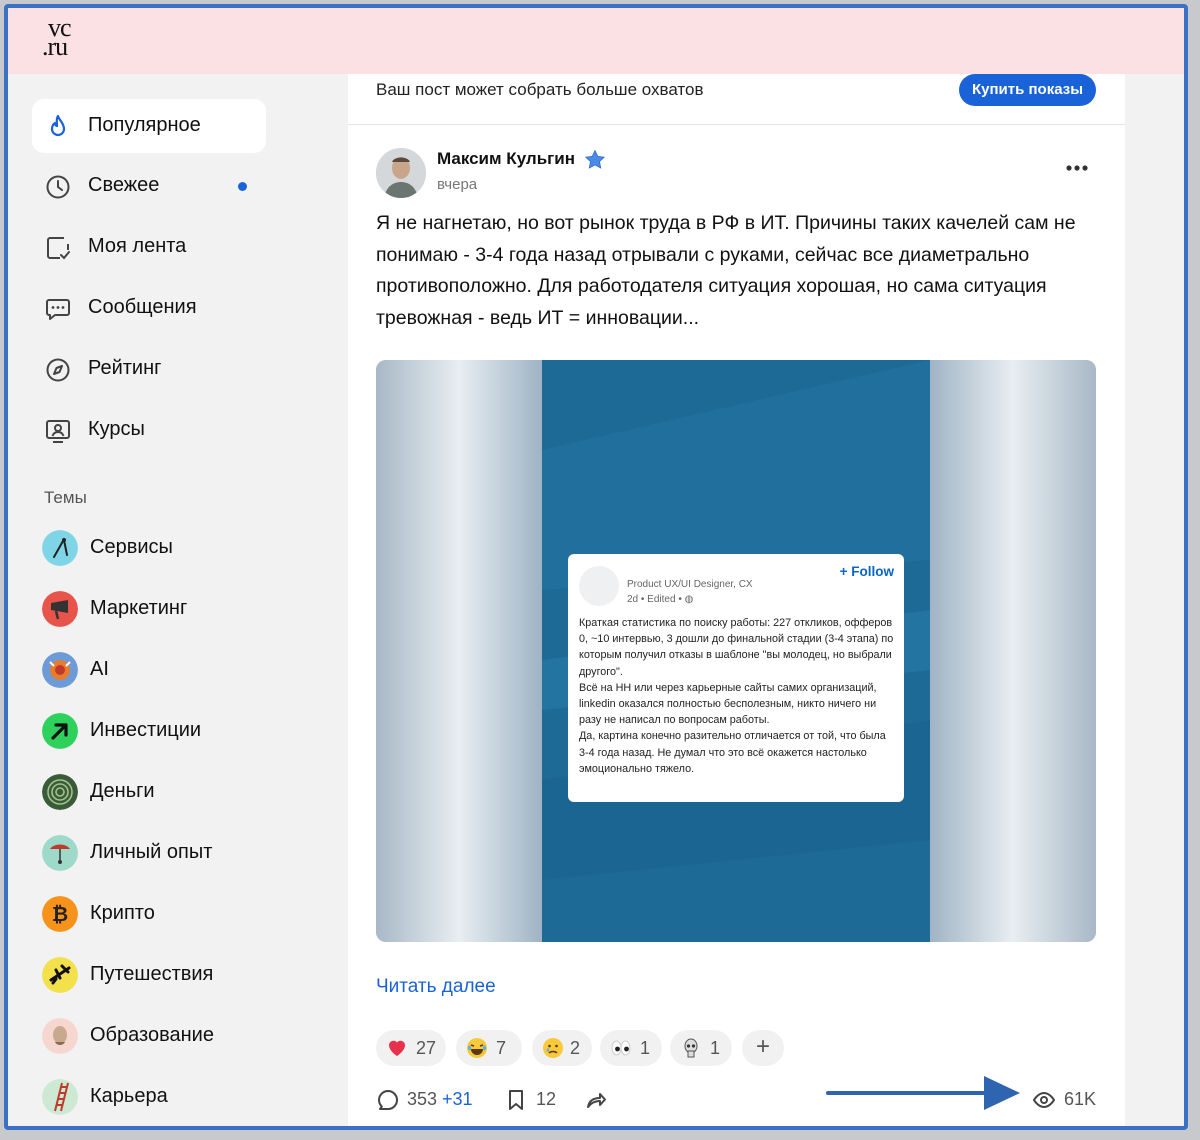 The image size is (1200, 1140). I want to click on laughing-emoji-icon, so click(477, 1048).